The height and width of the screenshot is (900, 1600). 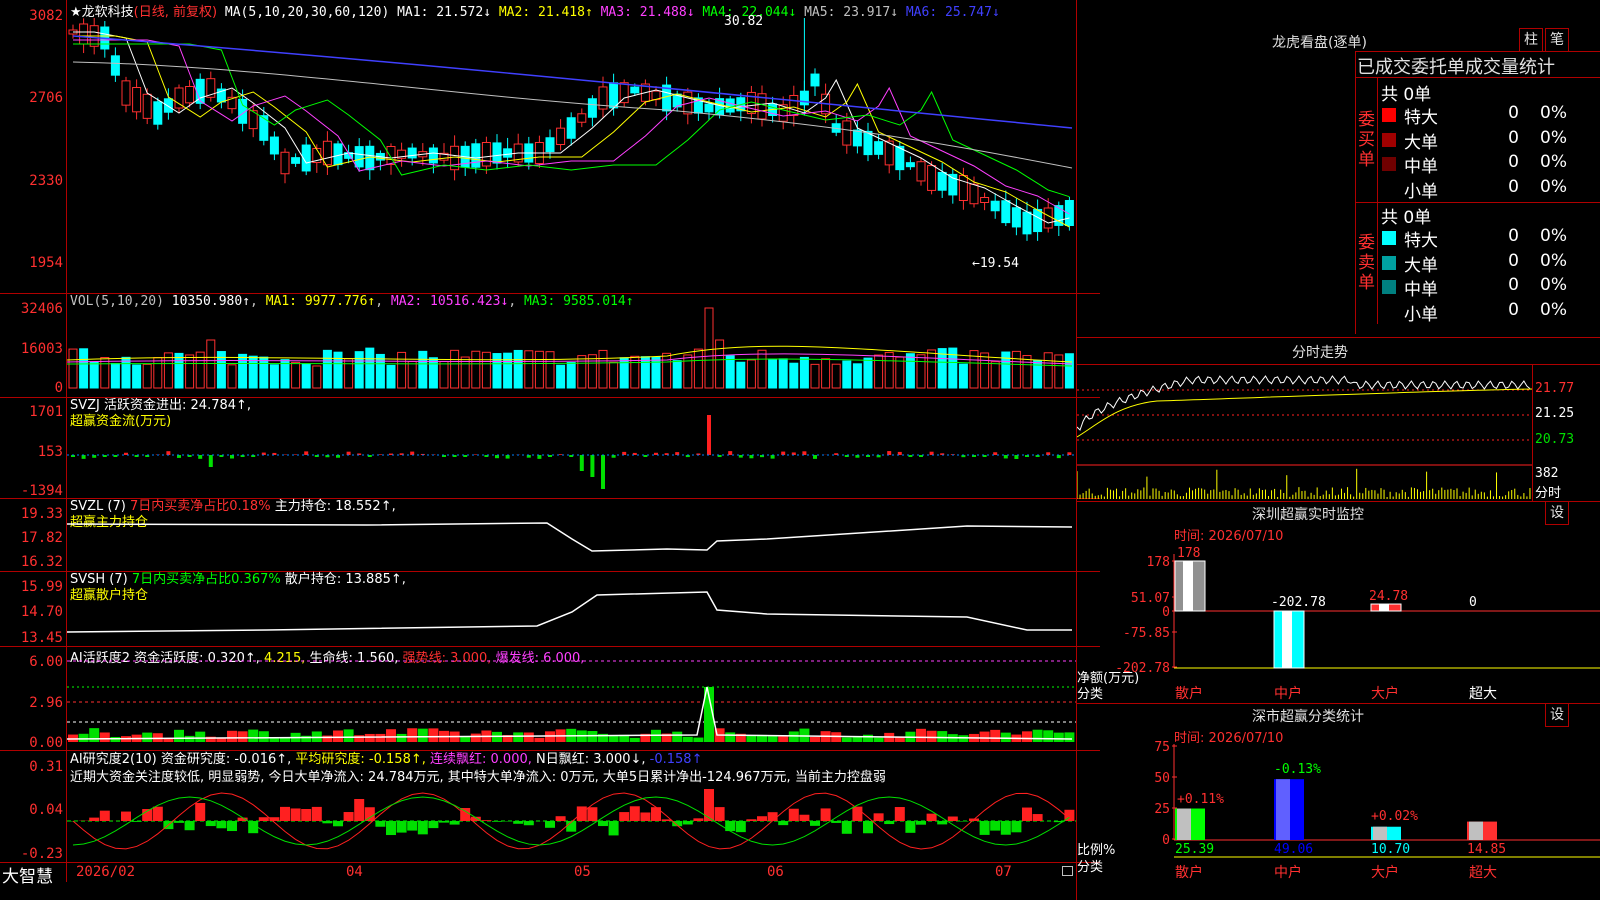 I want to click on sell-color-swatch, so click(x=1389, y=311).